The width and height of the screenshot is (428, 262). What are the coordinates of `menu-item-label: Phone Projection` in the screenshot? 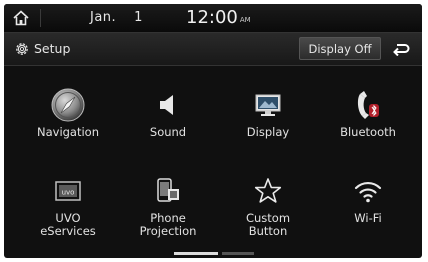 It's located at (168, 225).